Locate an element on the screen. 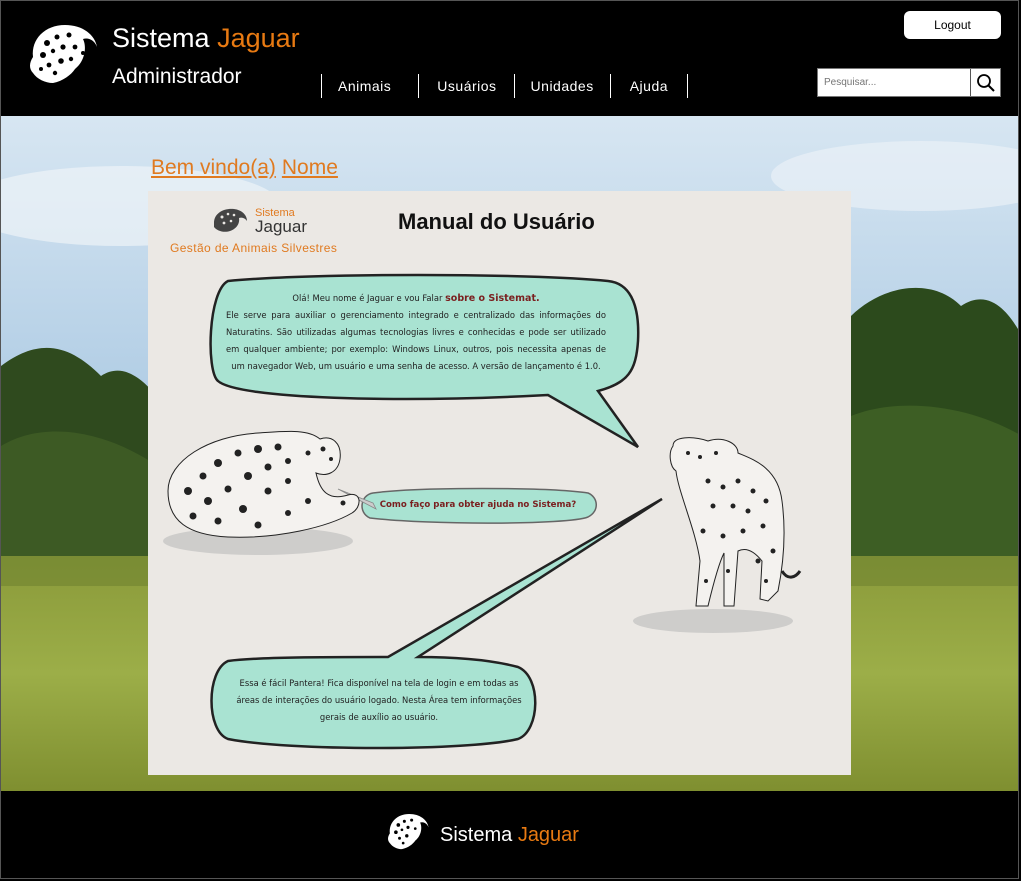  main-nav: Animais Usuários Unidades Ajuda is located at coordinates (505, 86).